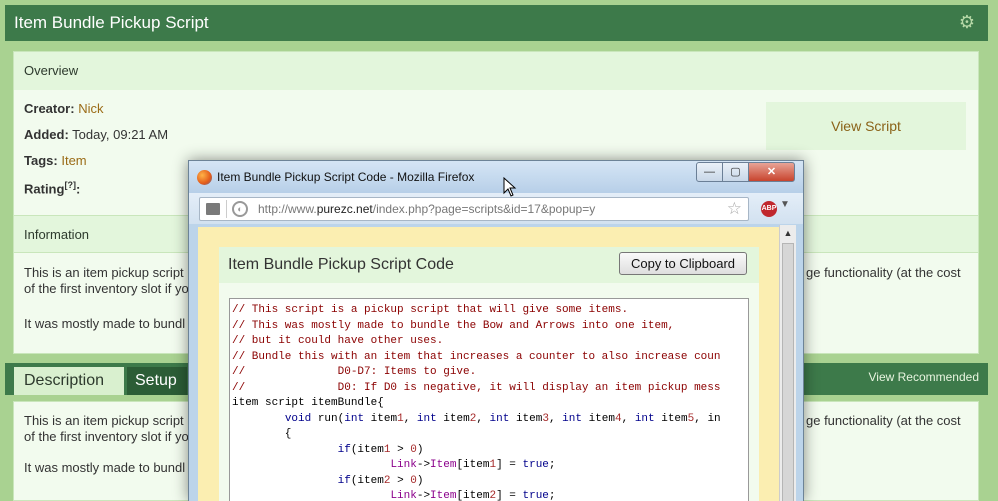 Image resolution: width=998 pixels, height=501 pixels. Describe the element at coordinates (473, 465) in the screenshot. I see `code-line: Link->Item[item1] = true;` at that location.